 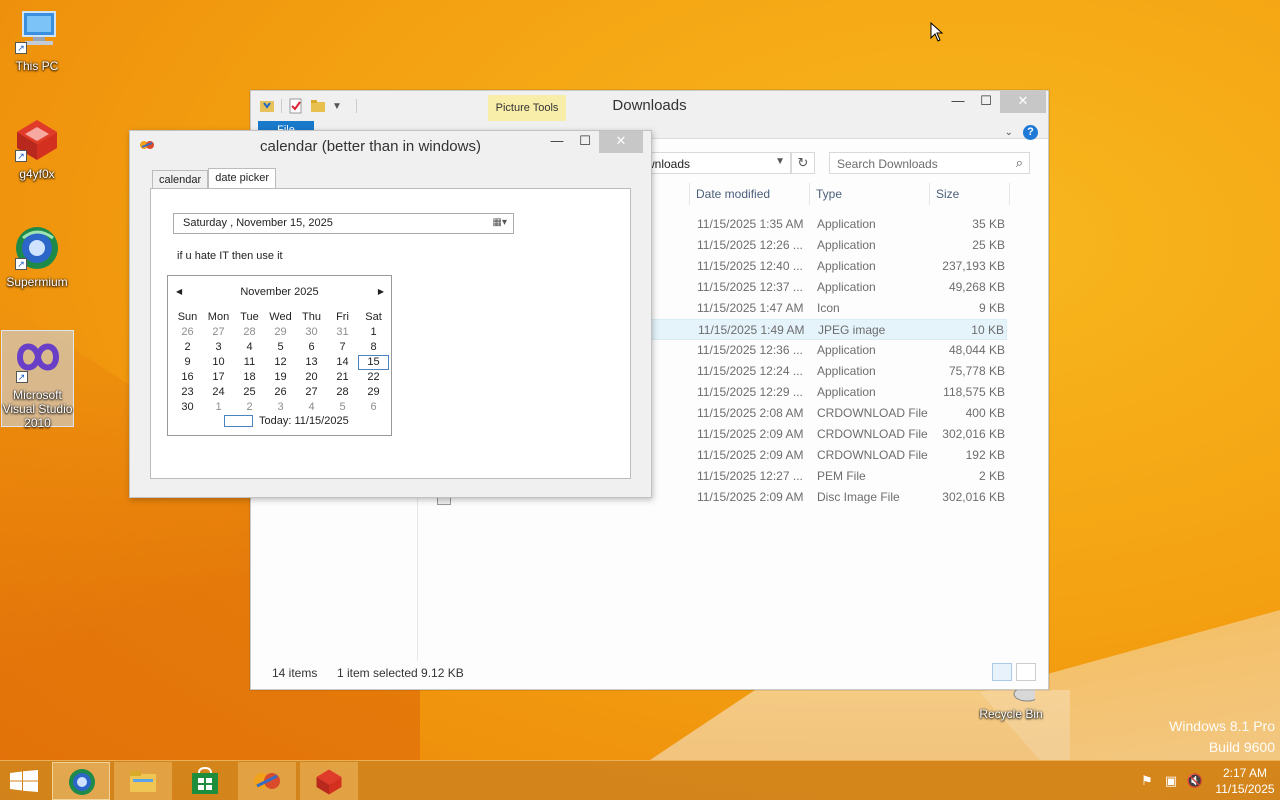 I want to click on column-header-type: Type, so click(x=829, y=197).